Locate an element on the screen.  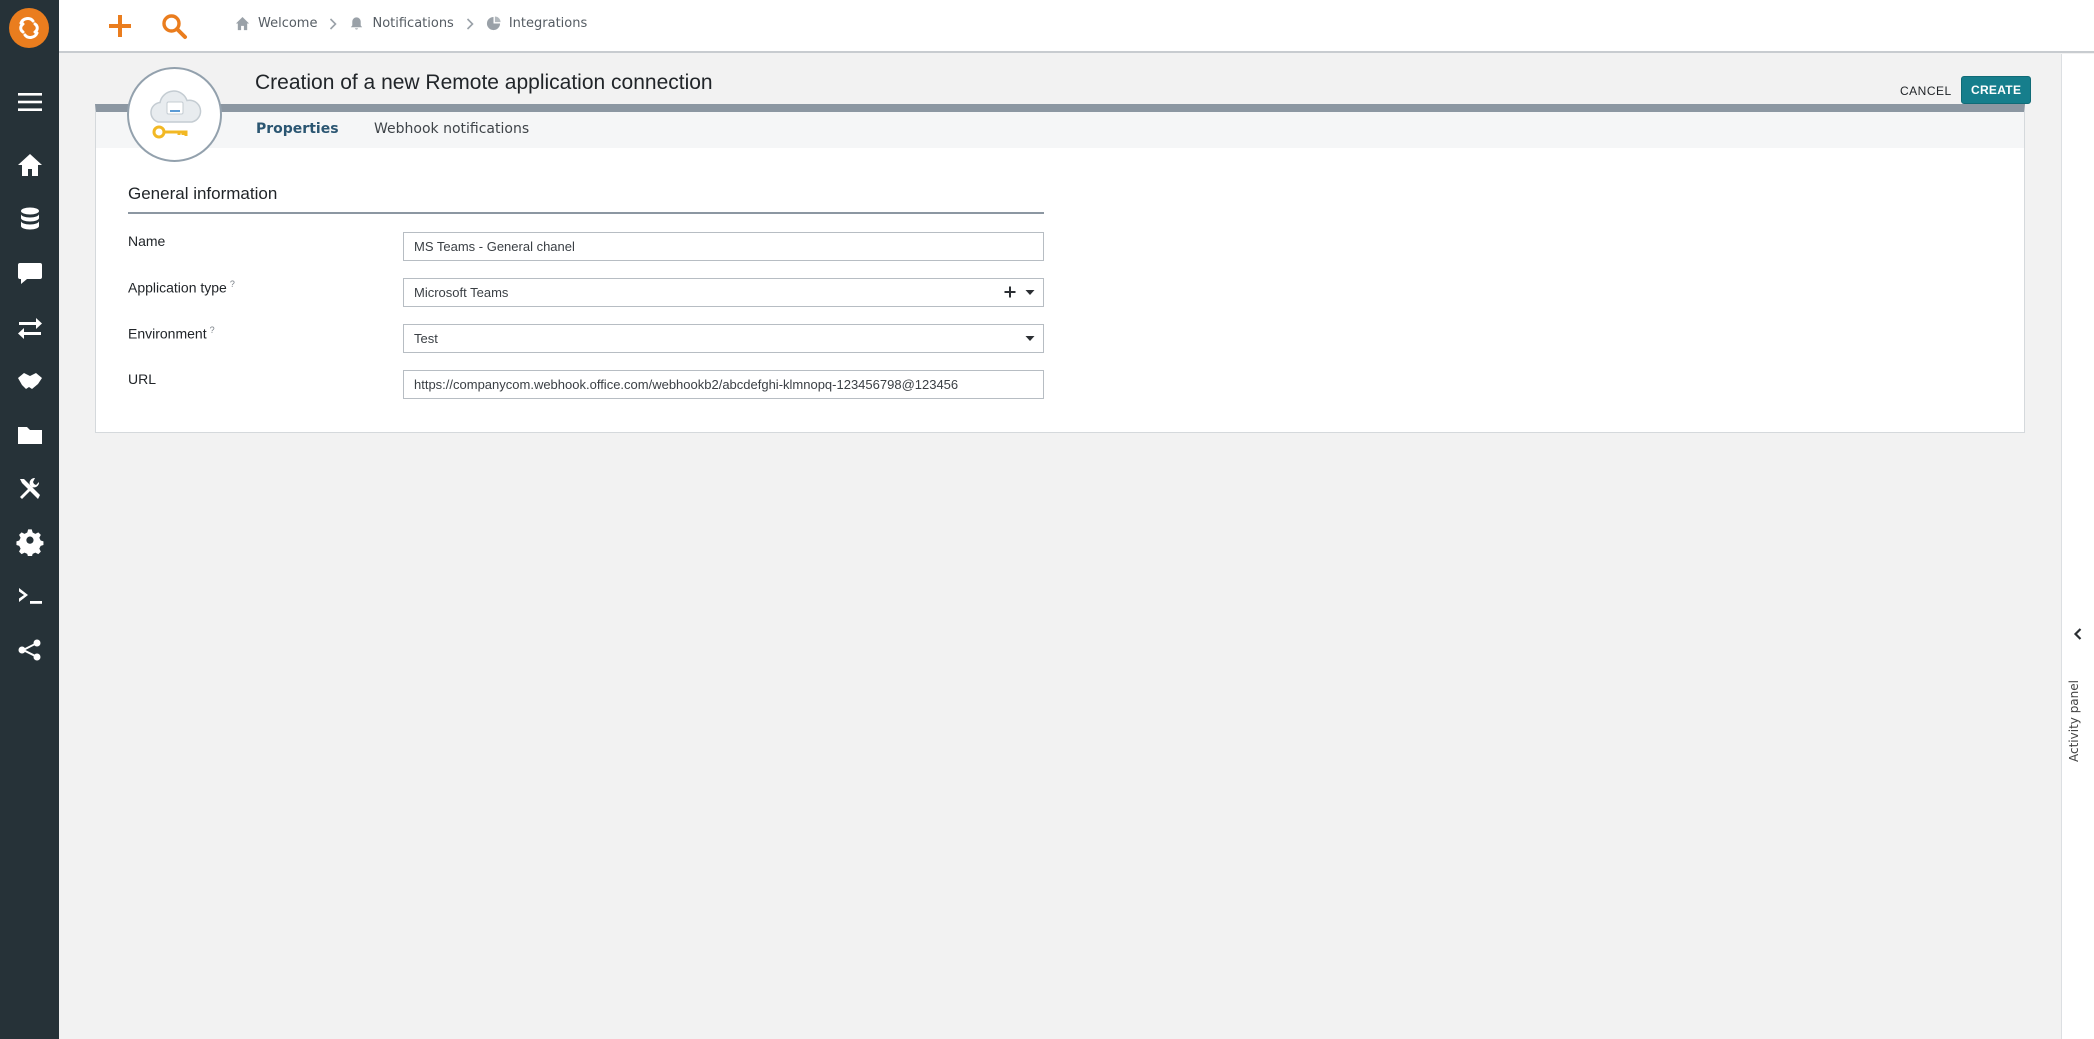
name-input is located at coordinates (723, 246).